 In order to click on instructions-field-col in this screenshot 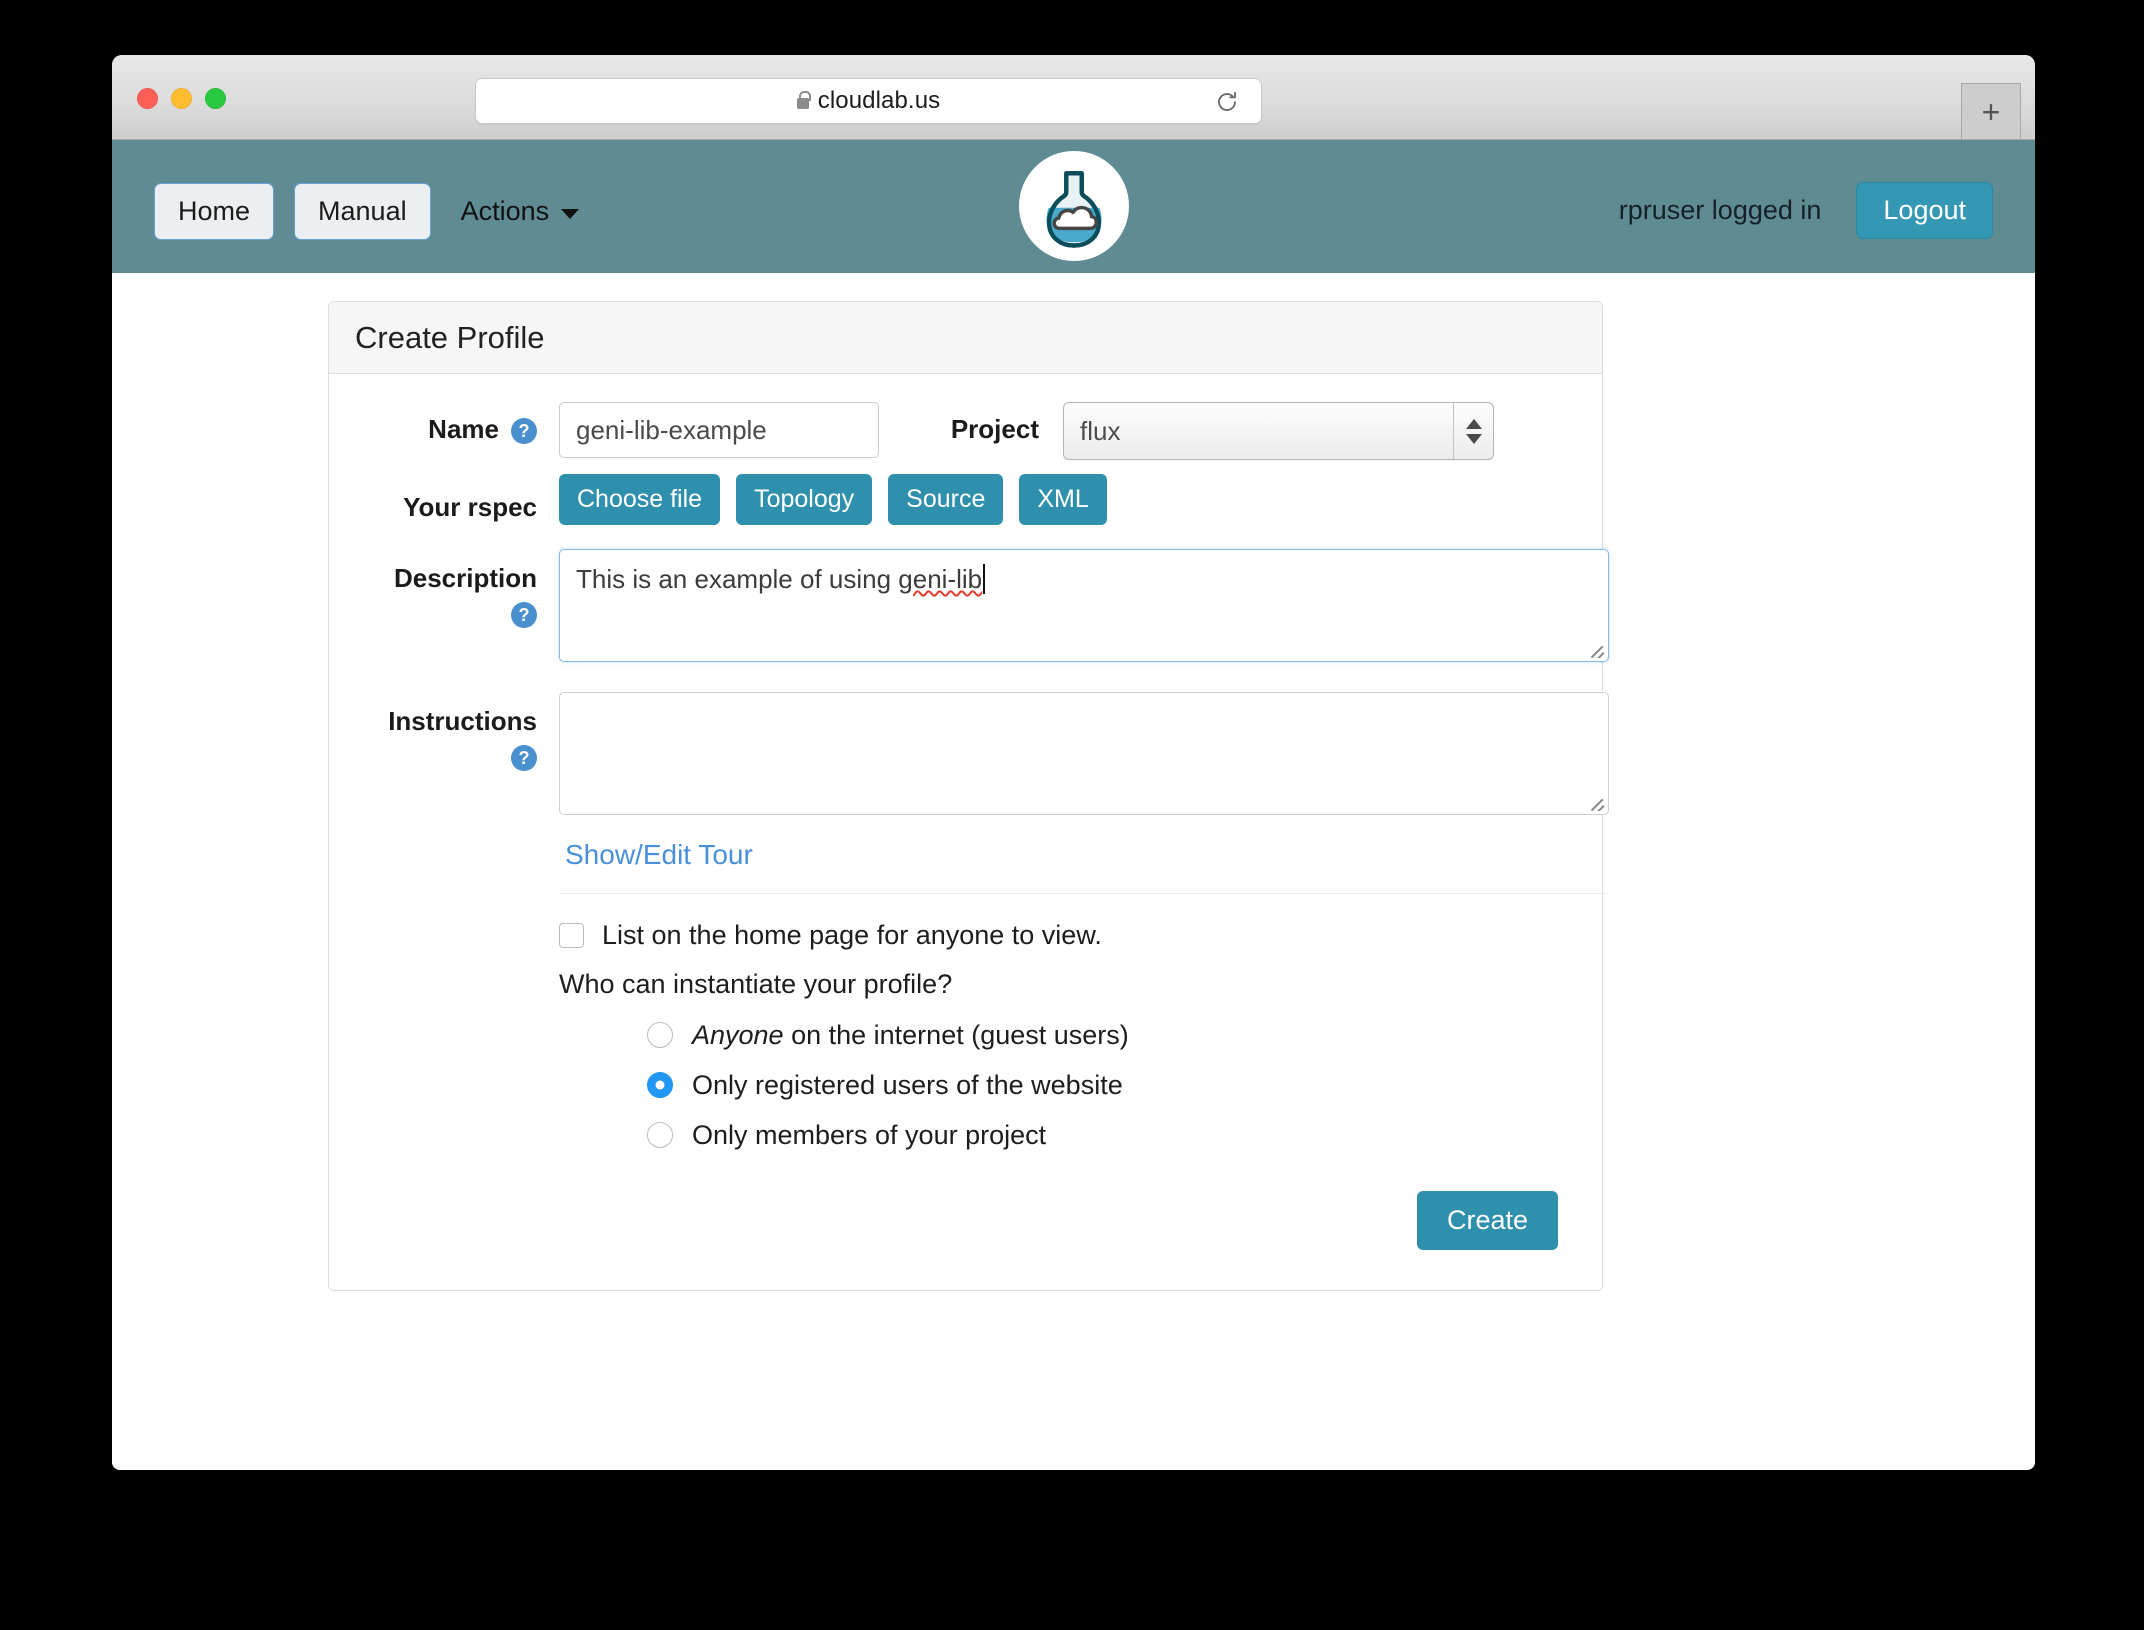, I will do `click(1073, 753)`.